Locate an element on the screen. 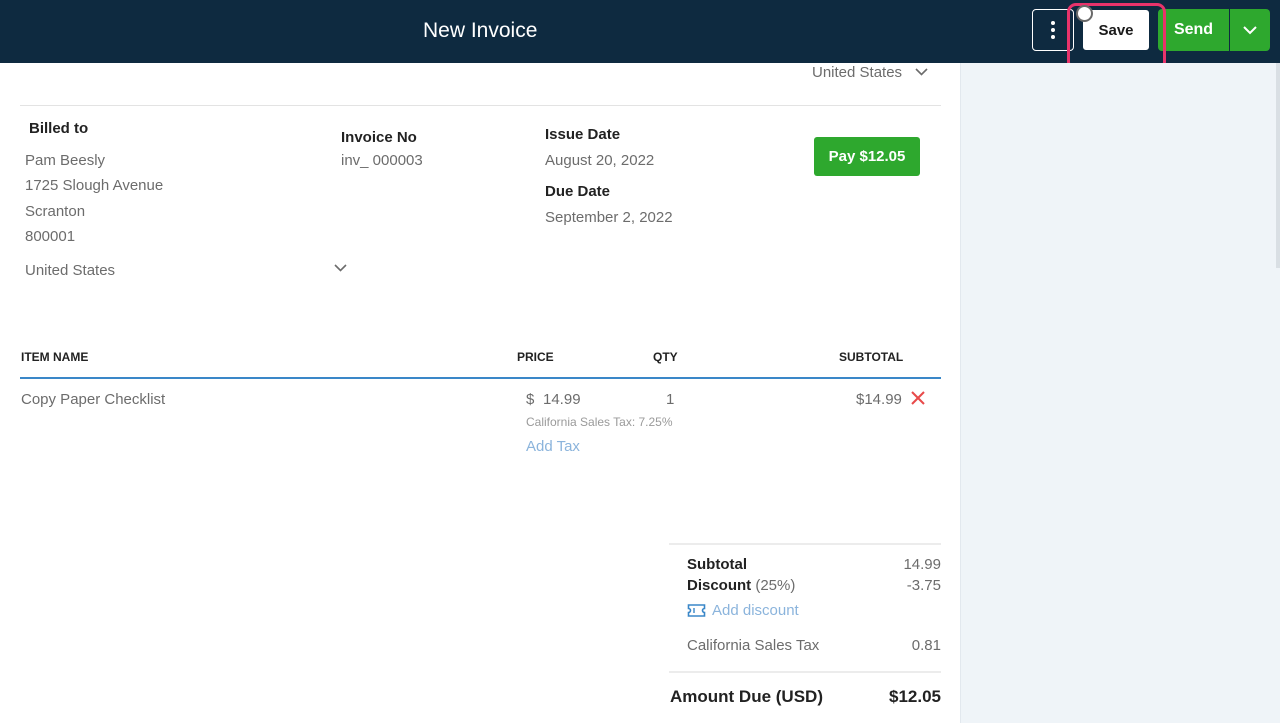 This screenshot has width=1280, height=723. more-options-button is located at coordinates (1053, 30).